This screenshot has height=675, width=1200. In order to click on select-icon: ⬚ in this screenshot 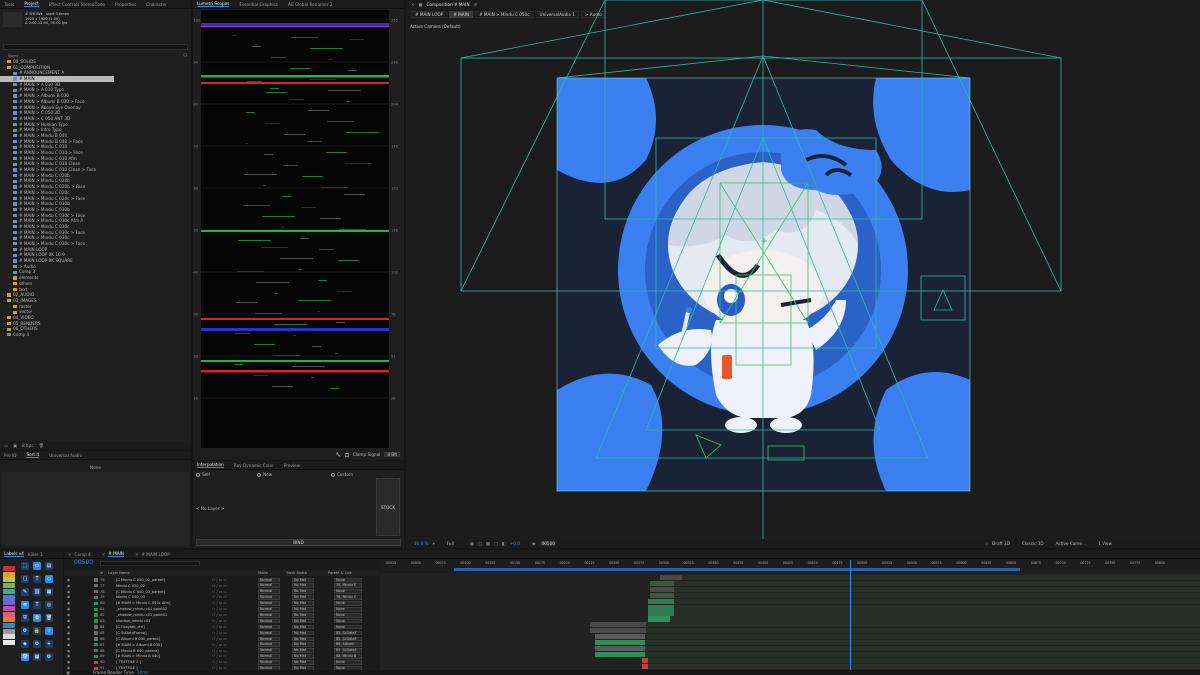, I will do `click(25, 566)`.